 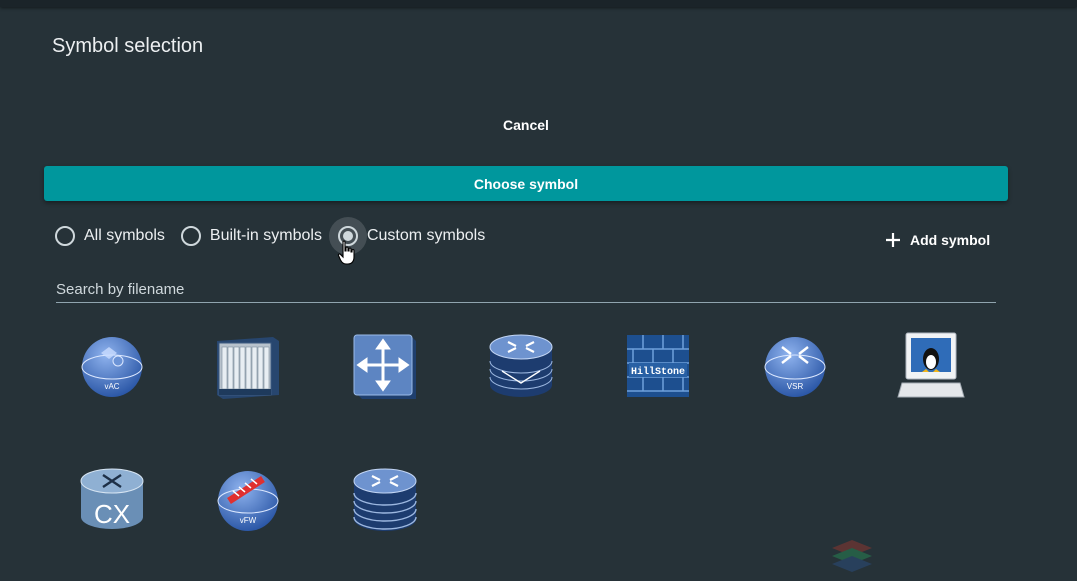 I want to click on symbol-tile-vsr-router: VSR, so click(x=795, y=366).